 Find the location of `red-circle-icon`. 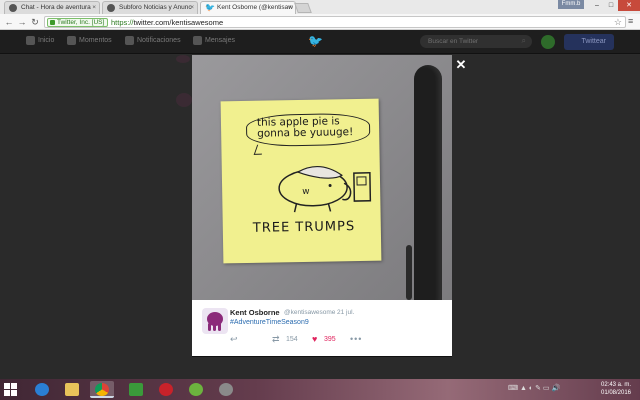

red-circle-icon is located at coordinates (166, 389).